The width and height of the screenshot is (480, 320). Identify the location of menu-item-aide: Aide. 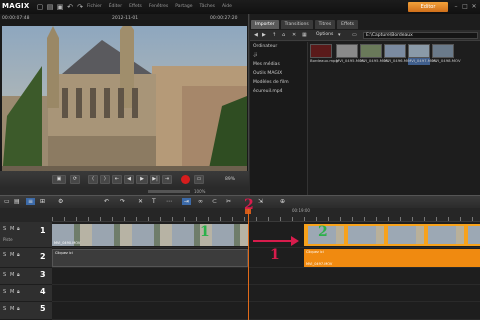
(227, 6).